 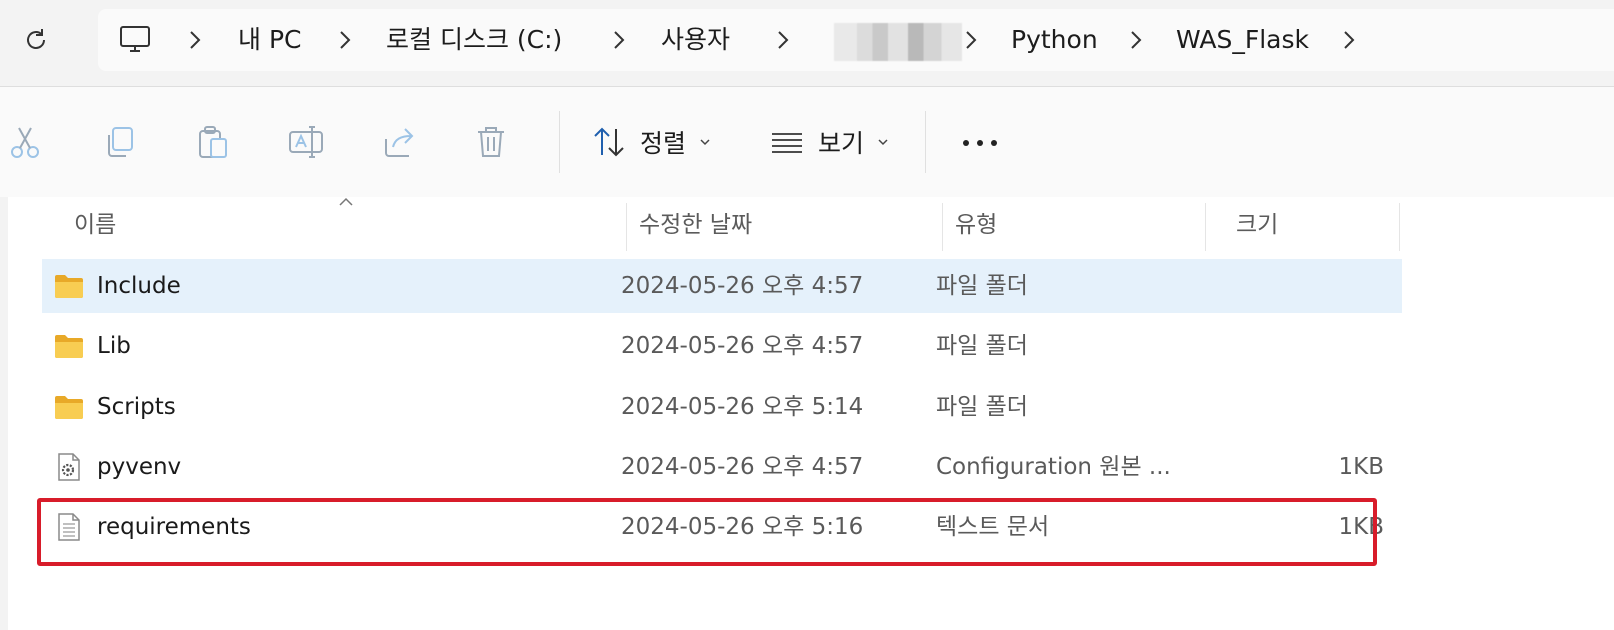 I want to click on view-button: 보기, so click(x=830, y=142).